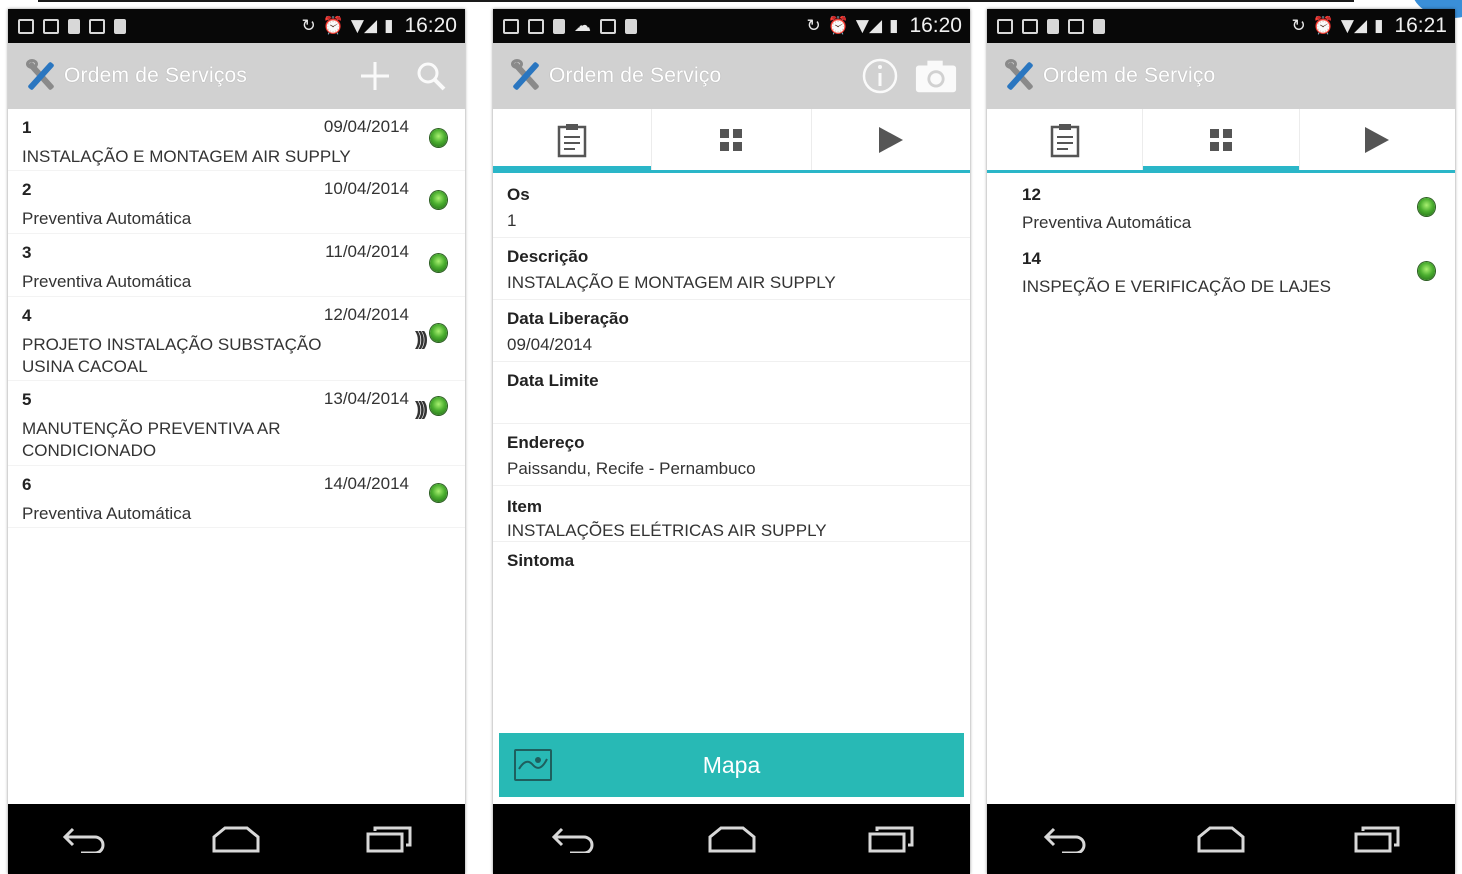 This screenshot has width=1462, height=874. What do you see at coordinates (156, 75) in the screenshot?
I see `app-title: Ordem de Serviços` at bounding box center [156, 75].